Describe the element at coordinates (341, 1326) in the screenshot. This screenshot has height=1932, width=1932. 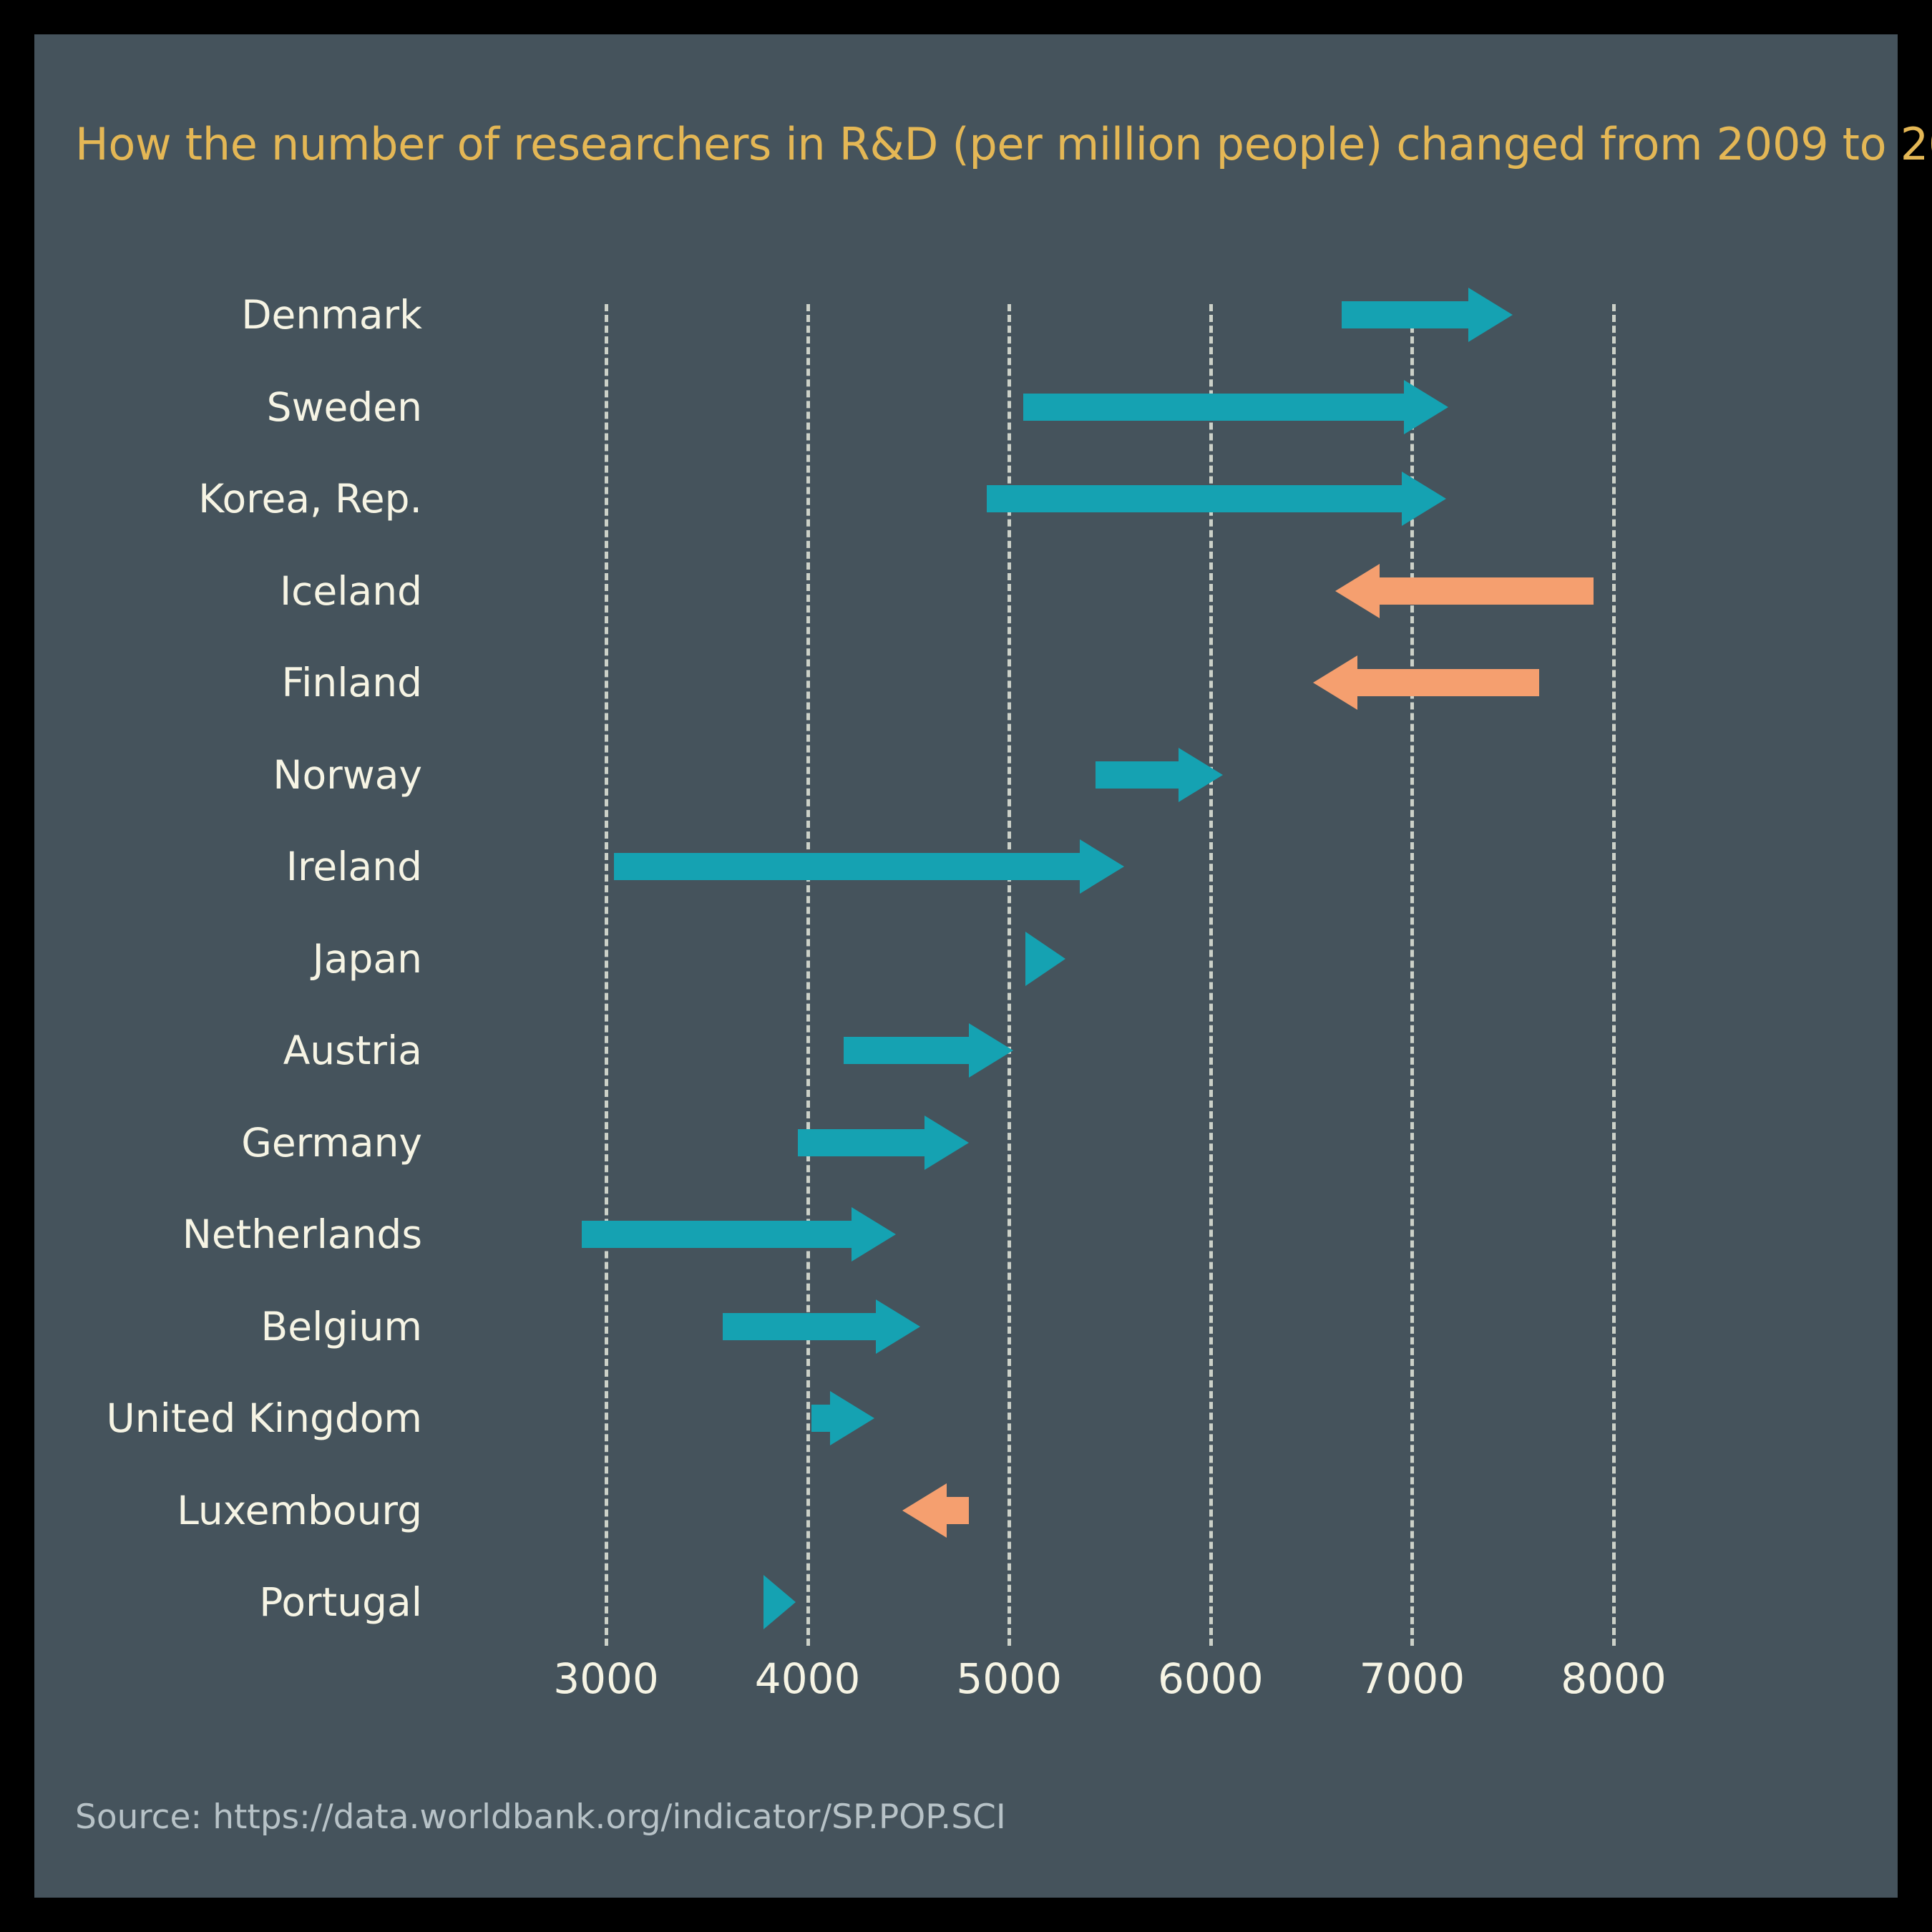
I see `y-axis-label-belgium: Belgium` at that location.